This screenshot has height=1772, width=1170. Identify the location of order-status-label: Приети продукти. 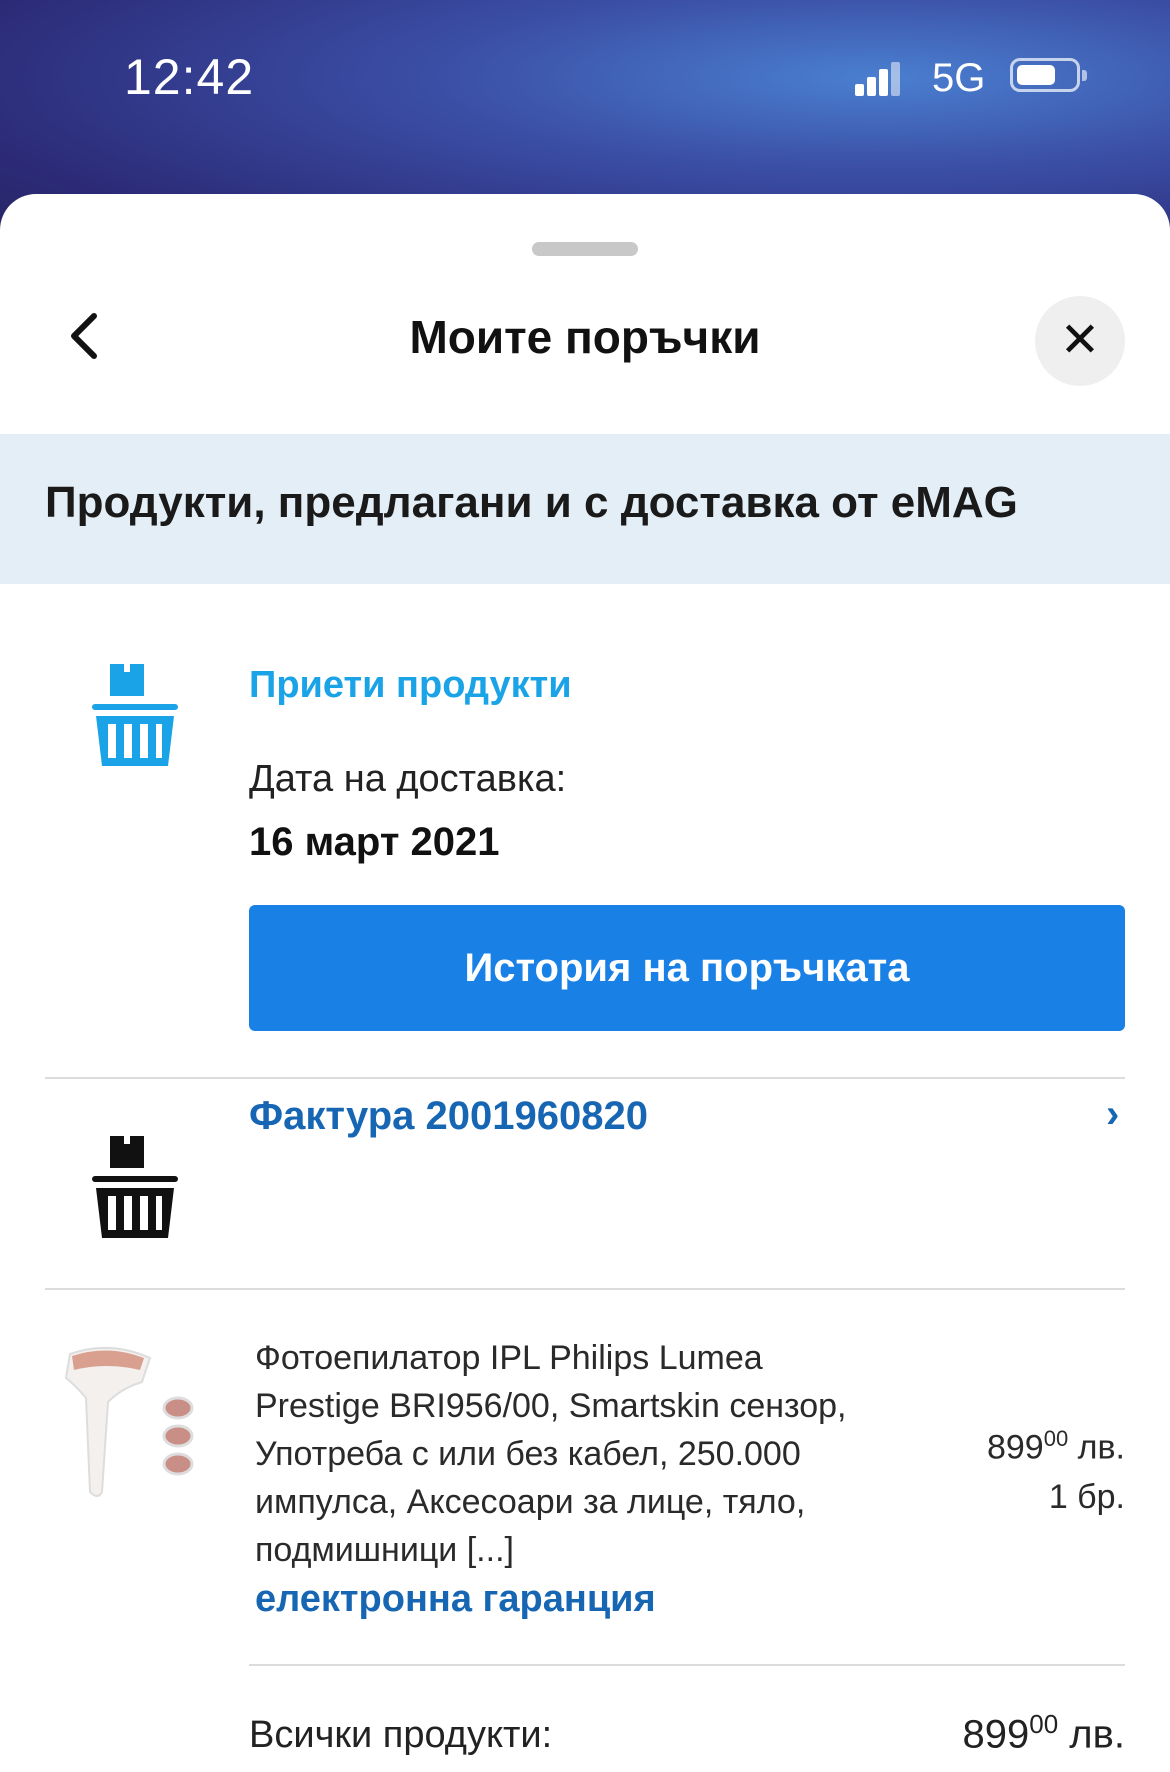
(410, 685).